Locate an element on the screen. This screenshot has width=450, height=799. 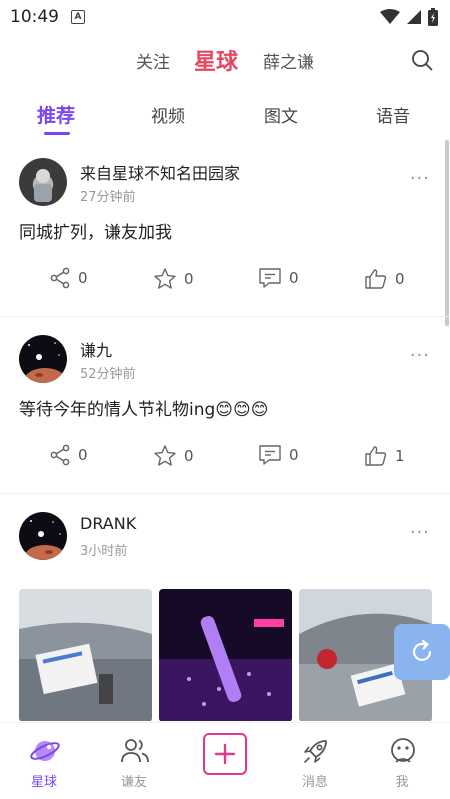
plus-icon is located at coordinates (225, 754).